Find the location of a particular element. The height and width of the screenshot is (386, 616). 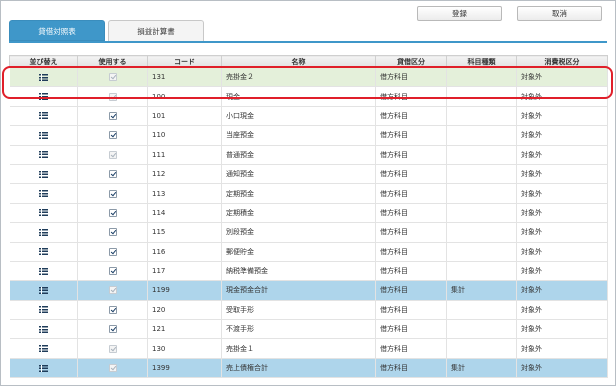

table-row: 116 郵便貯金 借方科目 対象外 is located at coordinates (308, 252).